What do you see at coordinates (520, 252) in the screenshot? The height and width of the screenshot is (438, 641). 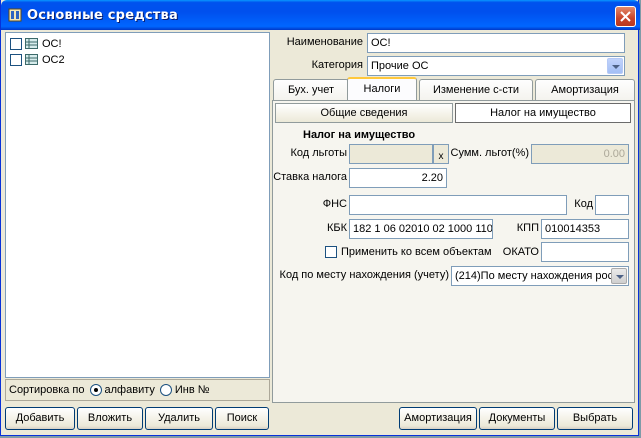 I see `okato-label: ОКАТО` at bounding box center [520, 252].